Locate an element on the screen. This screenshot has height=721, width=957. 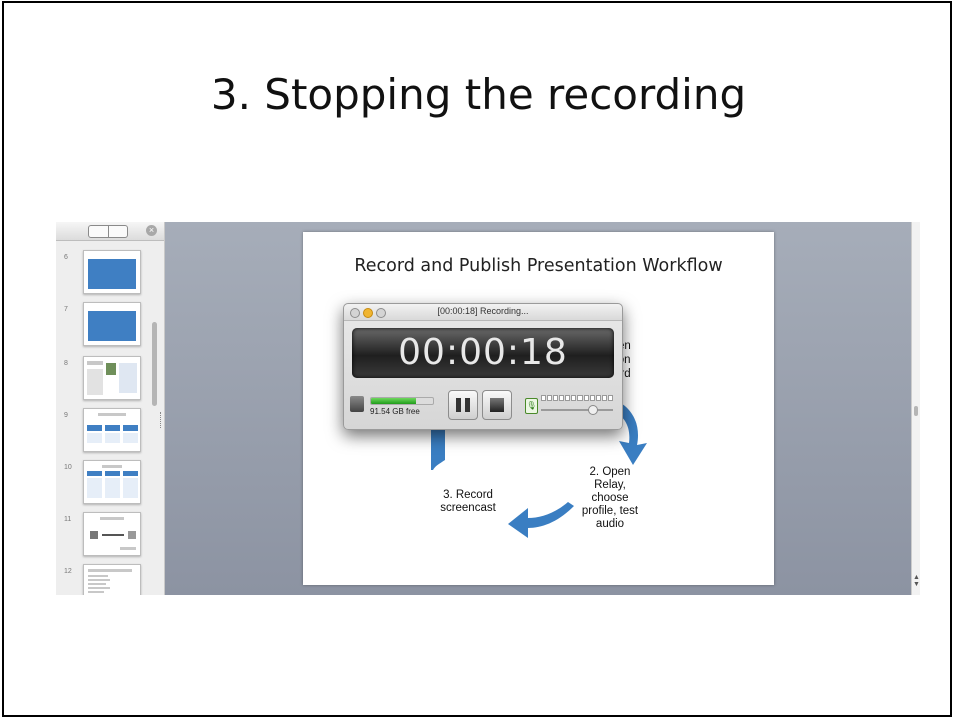
disk-usage-bar is located at coordinates (402, 401).